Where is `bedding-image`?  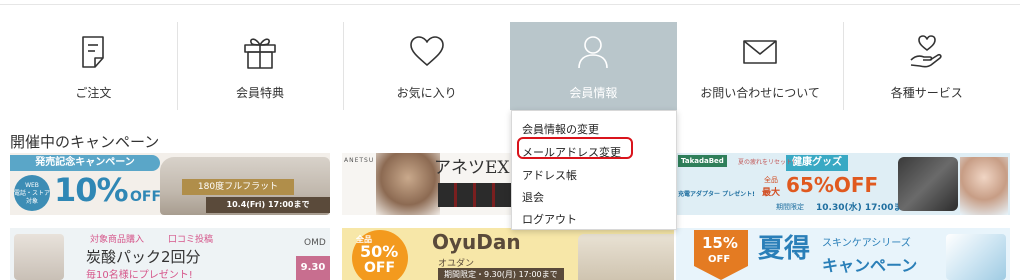
bedding-image is located at coordinates (626, 257).